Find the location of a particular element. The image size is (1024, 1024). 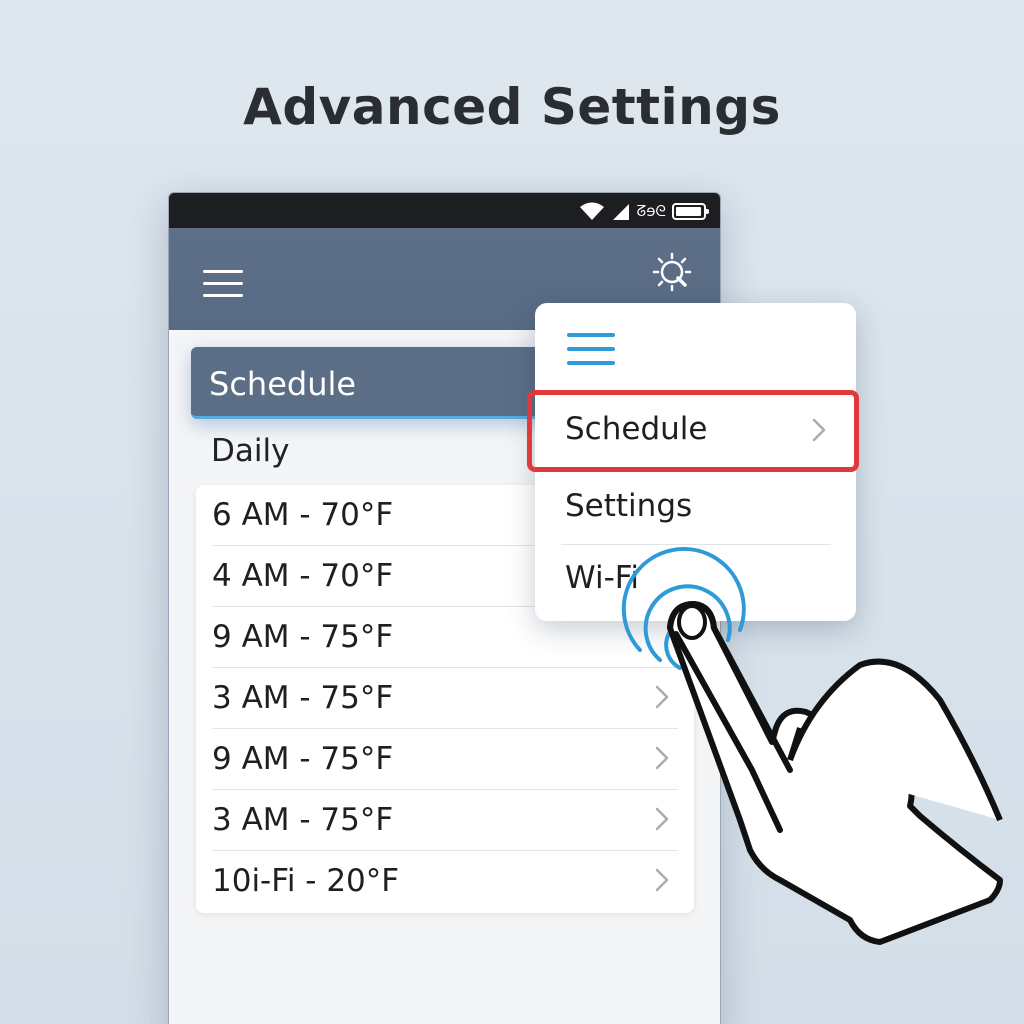

list-item: 9 AM - 75°F is located at coordinates (445, 759).